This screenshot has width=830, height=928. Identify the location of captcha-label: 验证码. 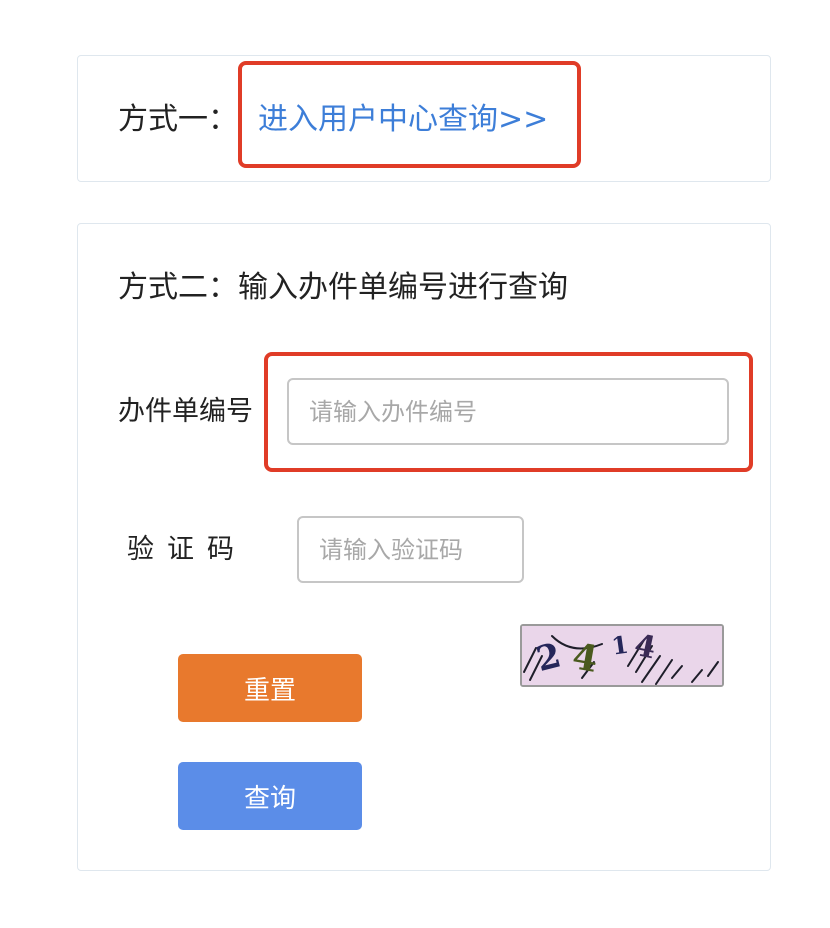
(187, 549).